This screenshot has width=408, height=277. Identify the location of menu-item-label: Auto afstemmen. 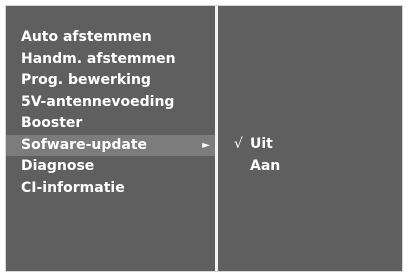
(86, 37).